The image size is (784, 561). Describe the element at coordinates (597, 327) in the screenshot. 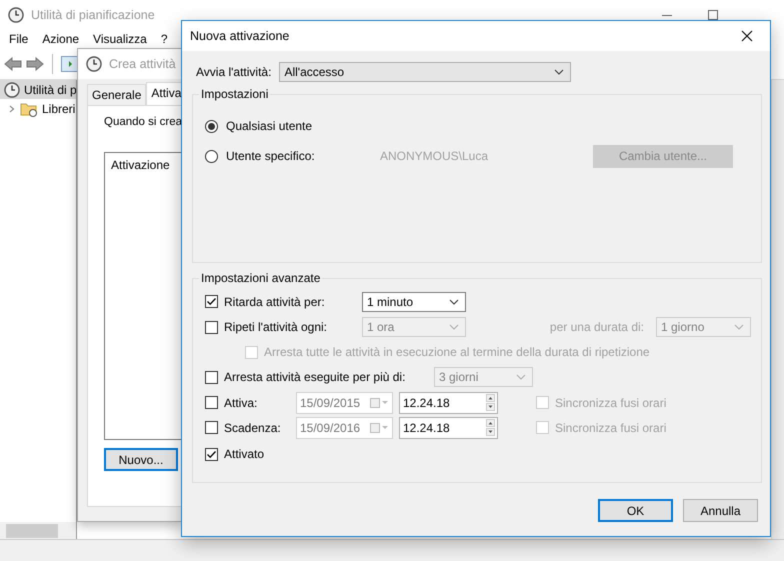

I see `field-label: per una durata di:` at that location.